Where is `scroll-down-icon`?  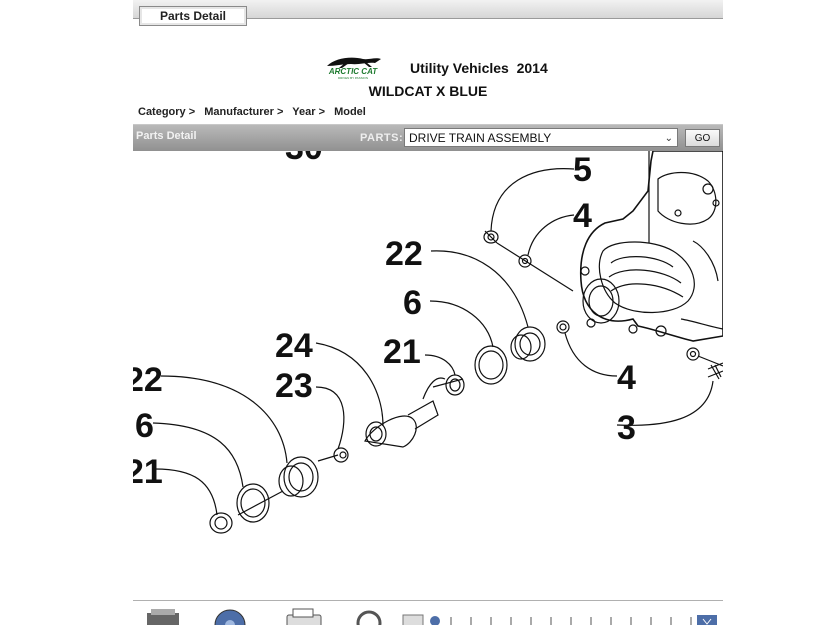
scroll-down-icon is located at coordinates (707, 616).